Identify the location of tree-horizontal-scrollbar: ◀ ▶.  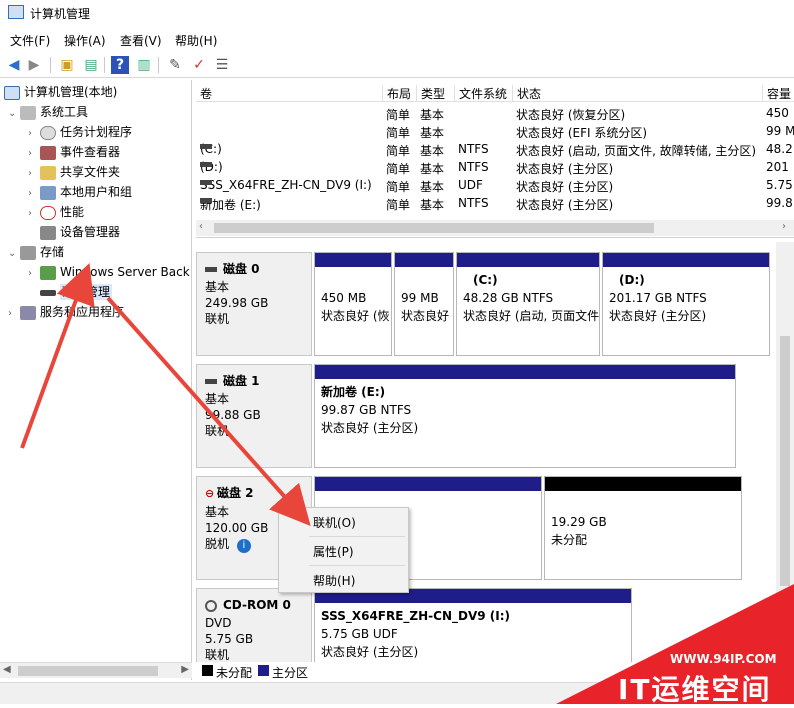
(96, 670).